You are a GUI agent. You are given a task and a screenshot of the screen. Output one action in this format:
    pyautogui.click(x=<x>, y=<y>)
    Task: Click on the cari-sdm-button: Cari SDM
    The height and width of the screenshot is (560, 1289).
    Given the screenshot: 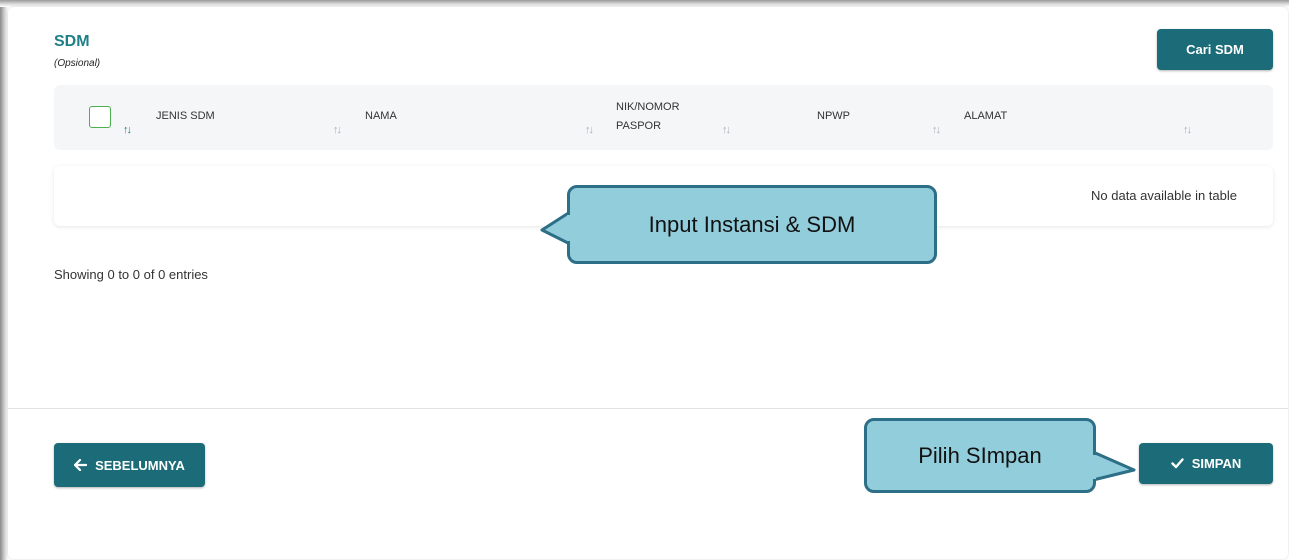 What is the action you would take?
    pyautogui.click(x=1215, y=49)
    